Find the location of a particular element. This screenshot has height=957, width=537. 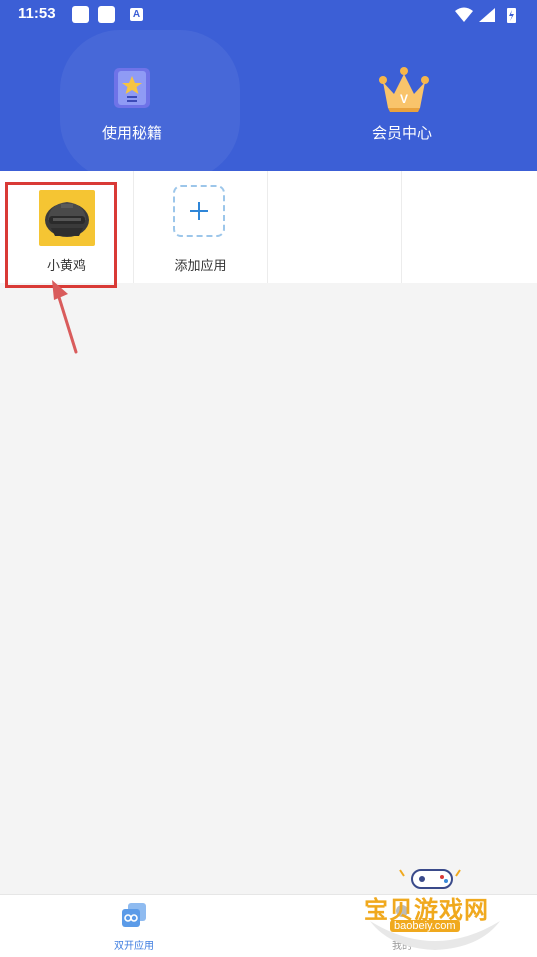

nav-dual-app: 双开应用 is located at coordinates (134, 926).